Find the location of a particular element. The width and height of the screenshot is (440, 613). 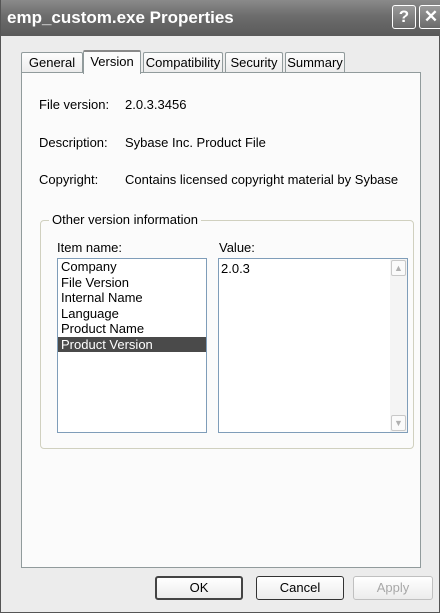

description-label: Description: is located at coordinates (73, 142).